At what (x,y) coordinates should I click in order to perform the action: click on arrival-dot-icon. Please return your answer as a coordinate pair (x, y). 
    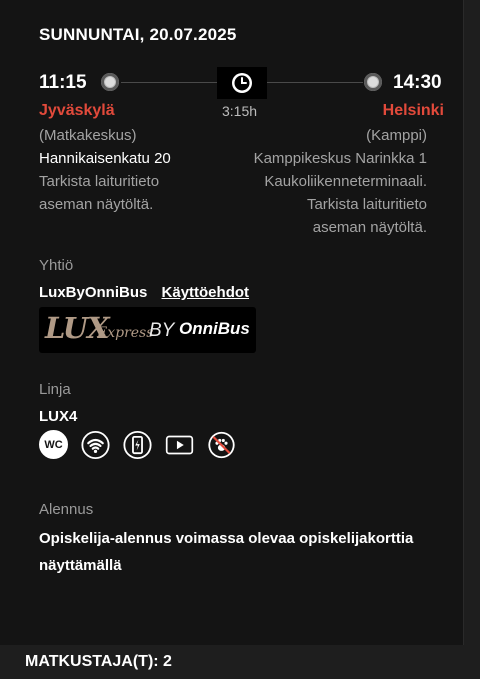
    Looking at the image, I should click on (373, 82).